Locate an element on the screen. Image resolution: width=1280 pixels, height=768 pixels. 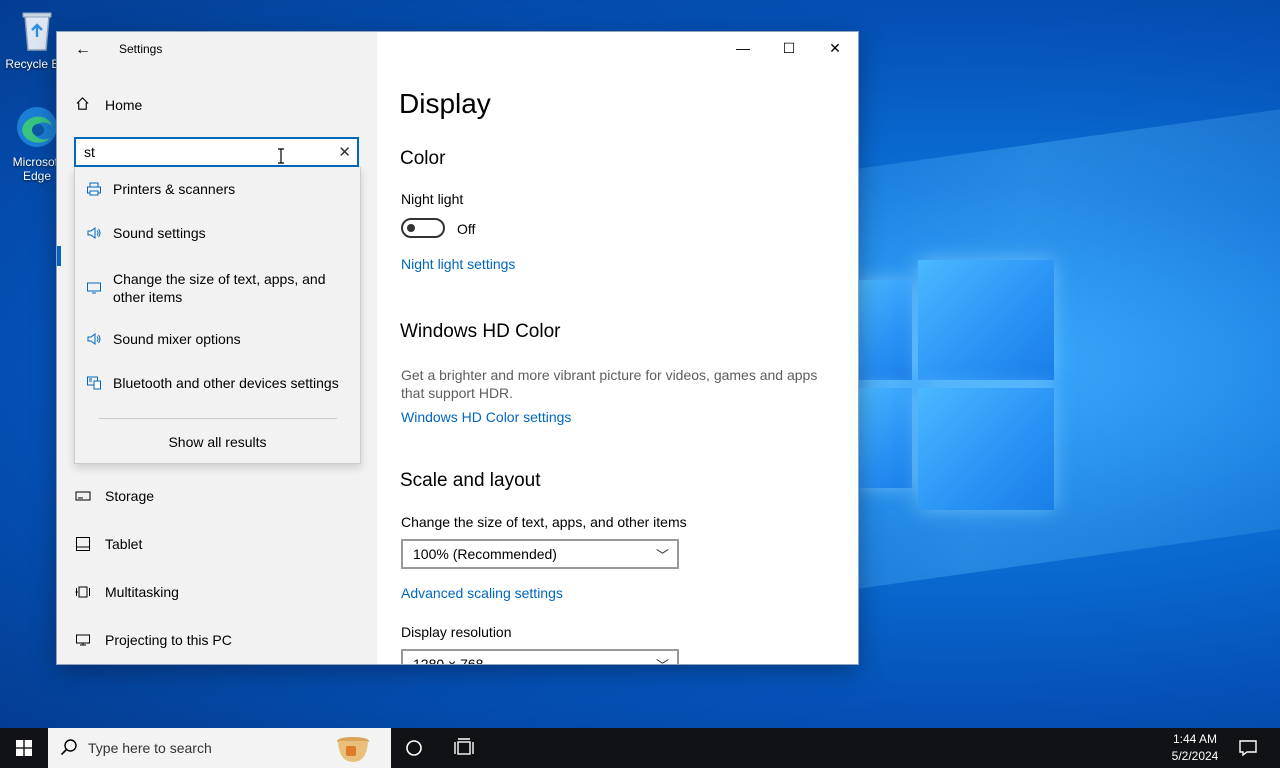
nav-home-label: Home is located at coordinates (124, 105).